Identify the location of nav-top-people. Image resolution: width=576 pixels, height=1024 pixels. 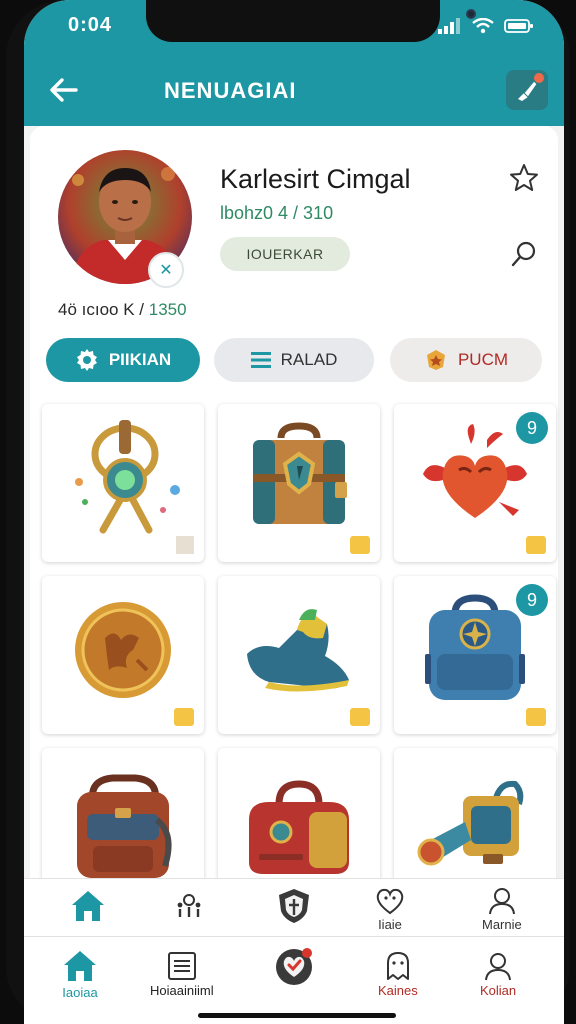
(189, 906).